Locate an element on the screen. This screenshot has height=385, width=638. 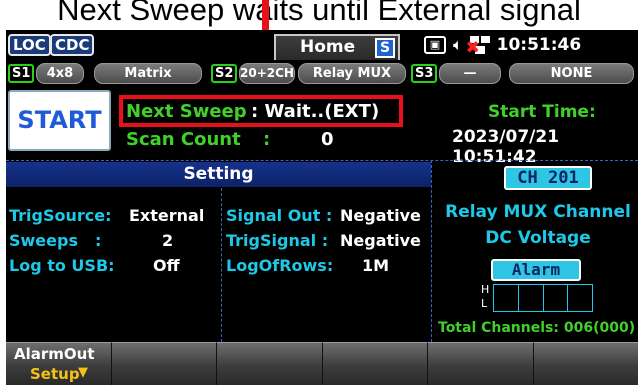
trig-source-label: TrigSource: is located at coordinates (60, 215).